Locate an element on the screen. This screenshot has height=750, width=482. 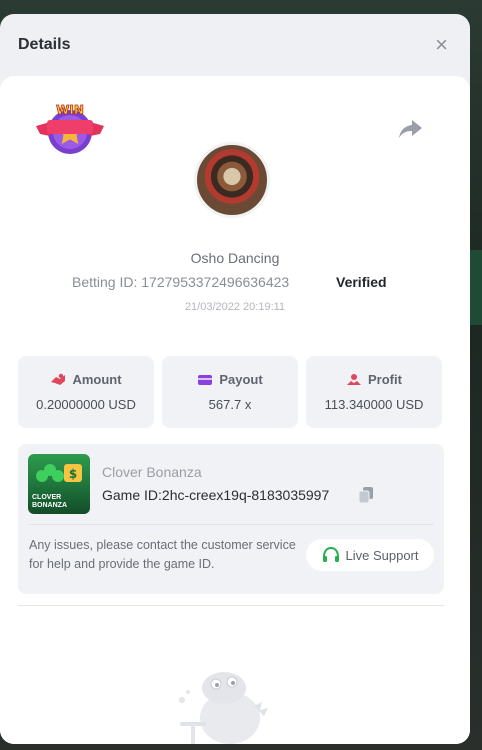
avatar is located at coordinates (232, 180).